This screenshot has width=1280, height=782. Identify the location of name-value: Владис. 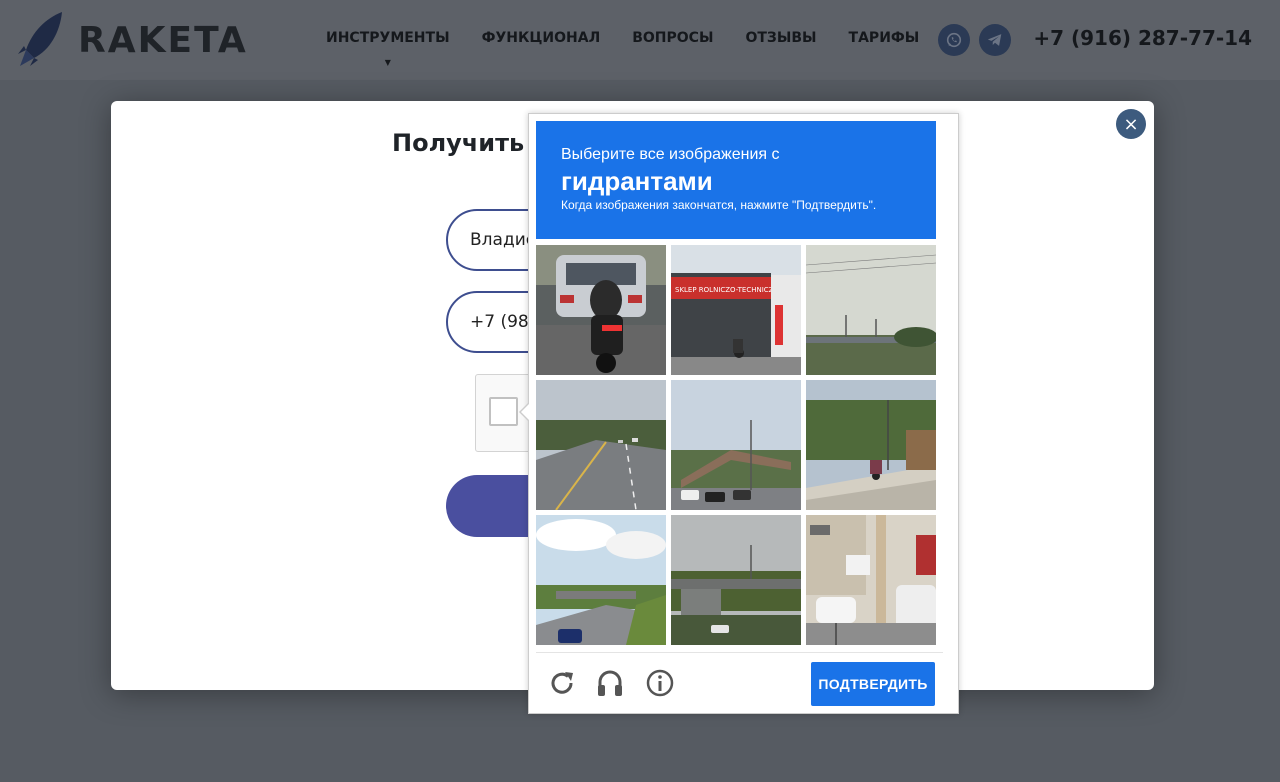
(503, 240).